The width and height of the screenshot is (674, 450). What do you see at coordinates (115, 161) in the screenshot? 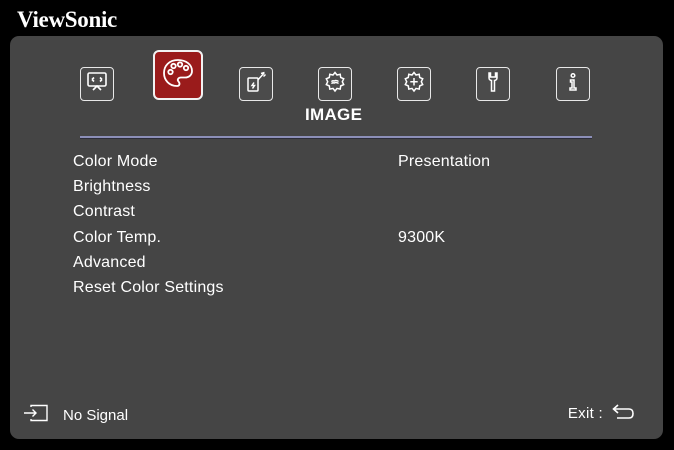
I see `menu-item-label: Color Mode` at bounding box center [115, 161].